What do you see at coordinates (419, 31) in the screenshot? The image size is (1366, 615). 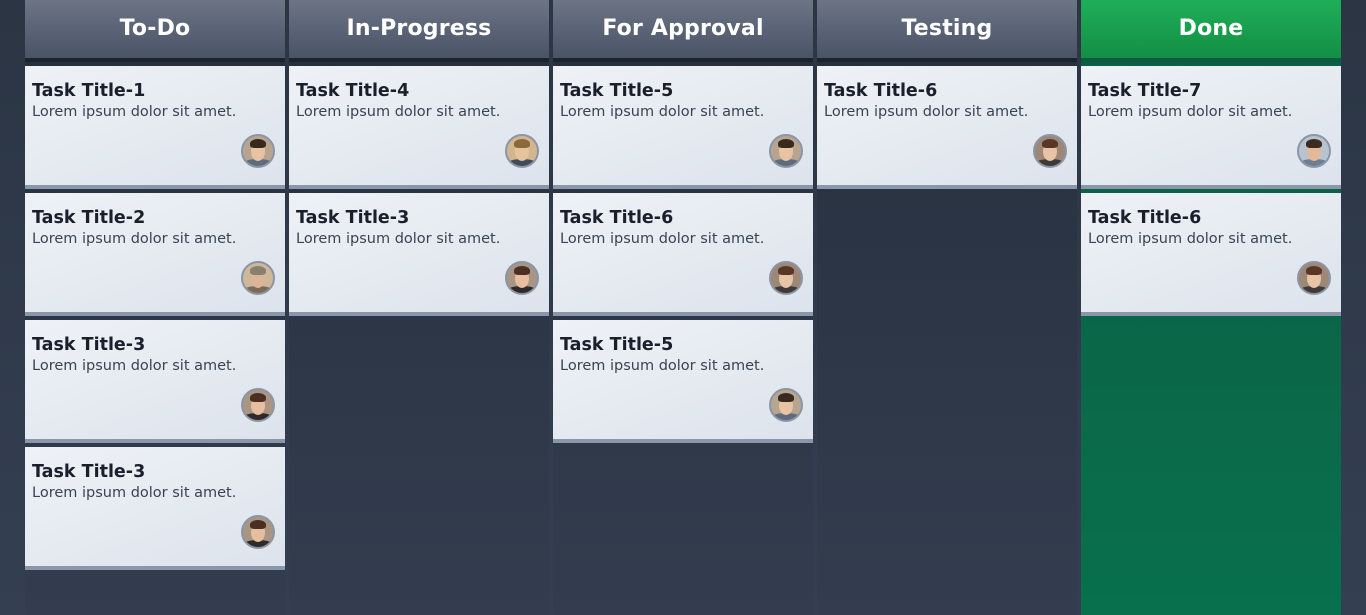 I see `column-header: In-Progress` at bounding box center [419, 31].